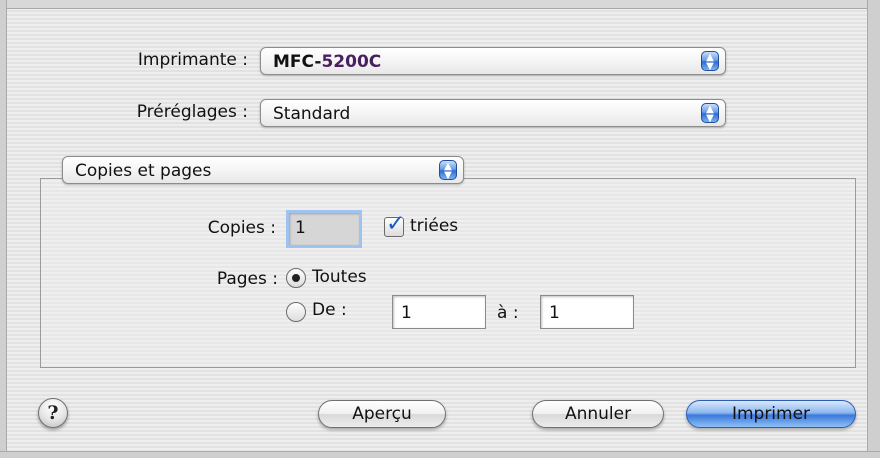  What do you see at coordinates (351, 62) in the screenshot?
I see `printer-model-number: 5200C` at bounding box center [351, 62].